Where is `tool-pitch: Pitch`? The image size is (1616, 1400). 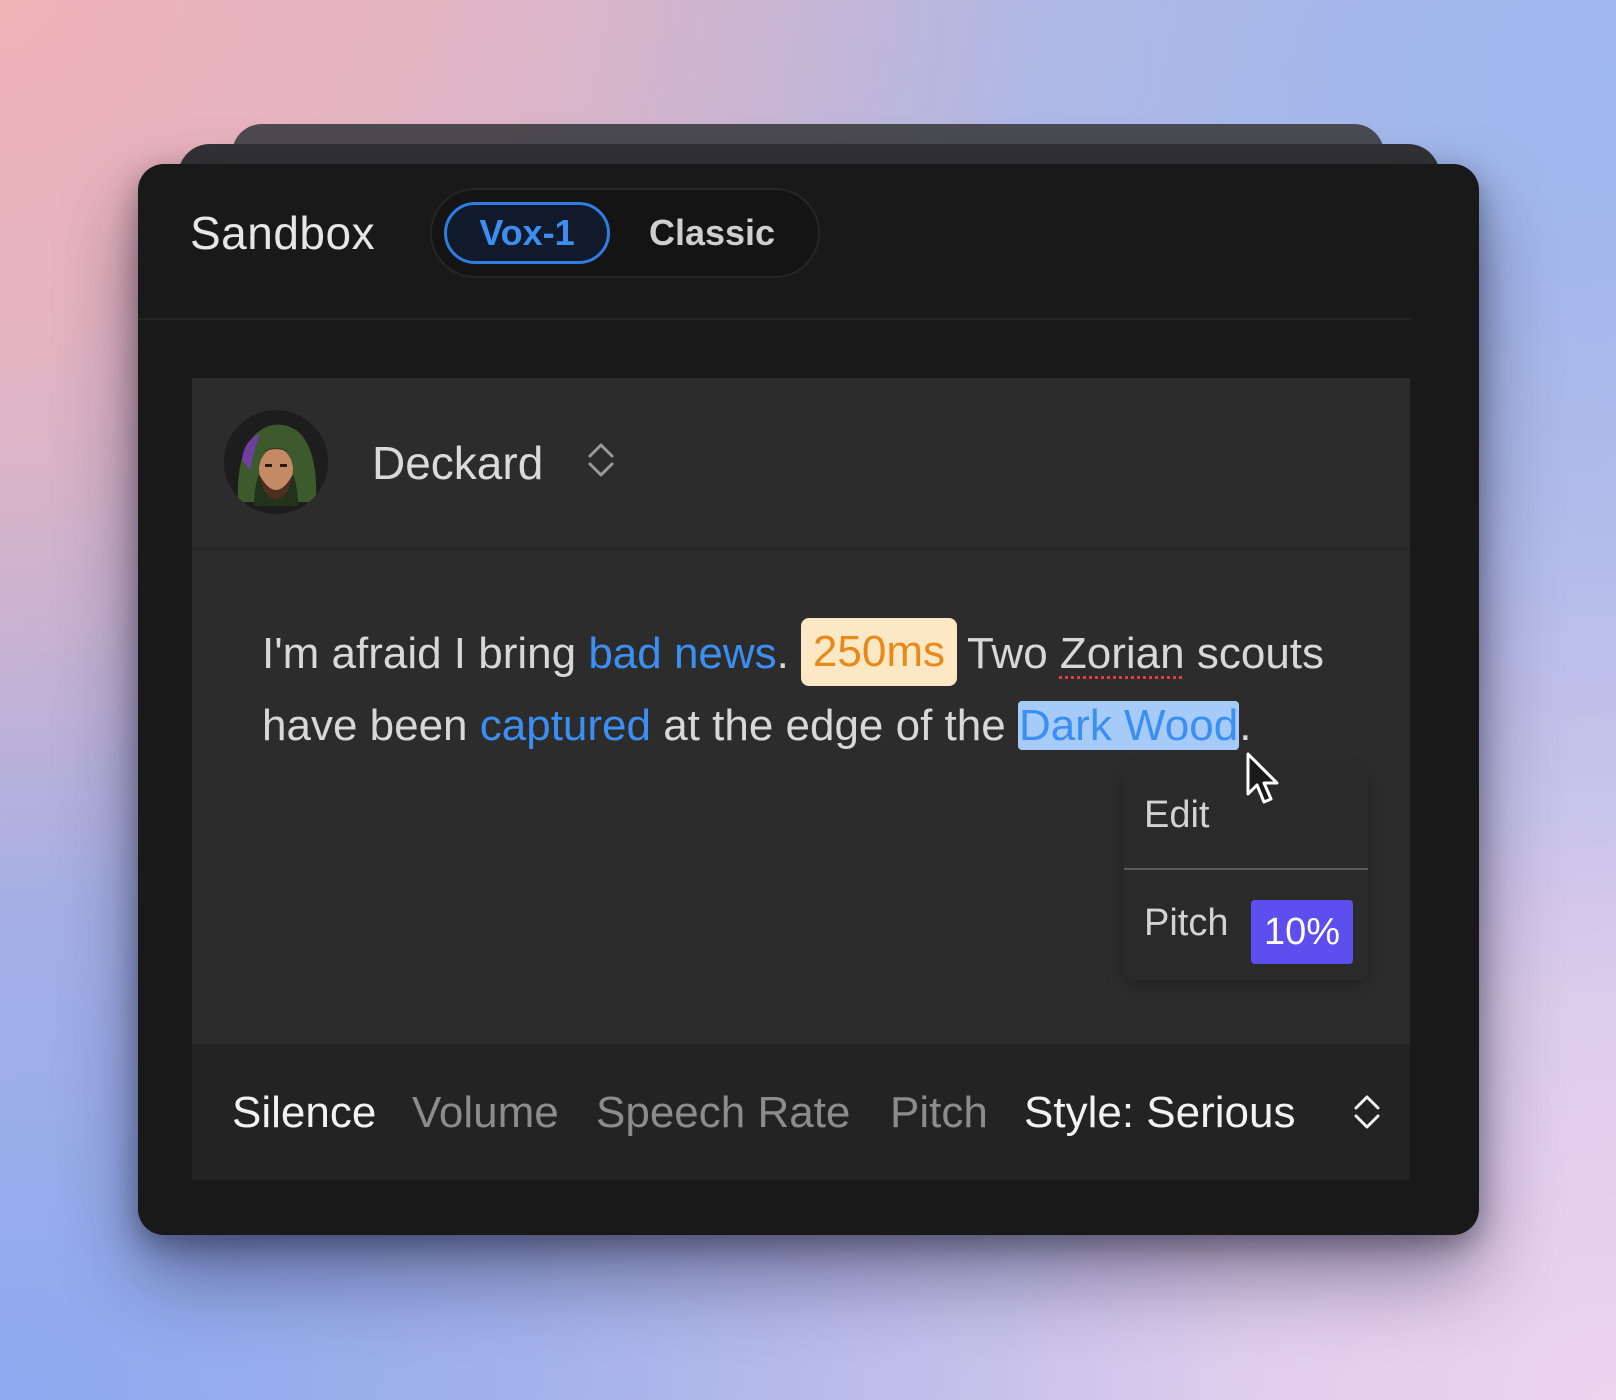 tool-pitch: Pitch is located at coordinates (939, 1113).